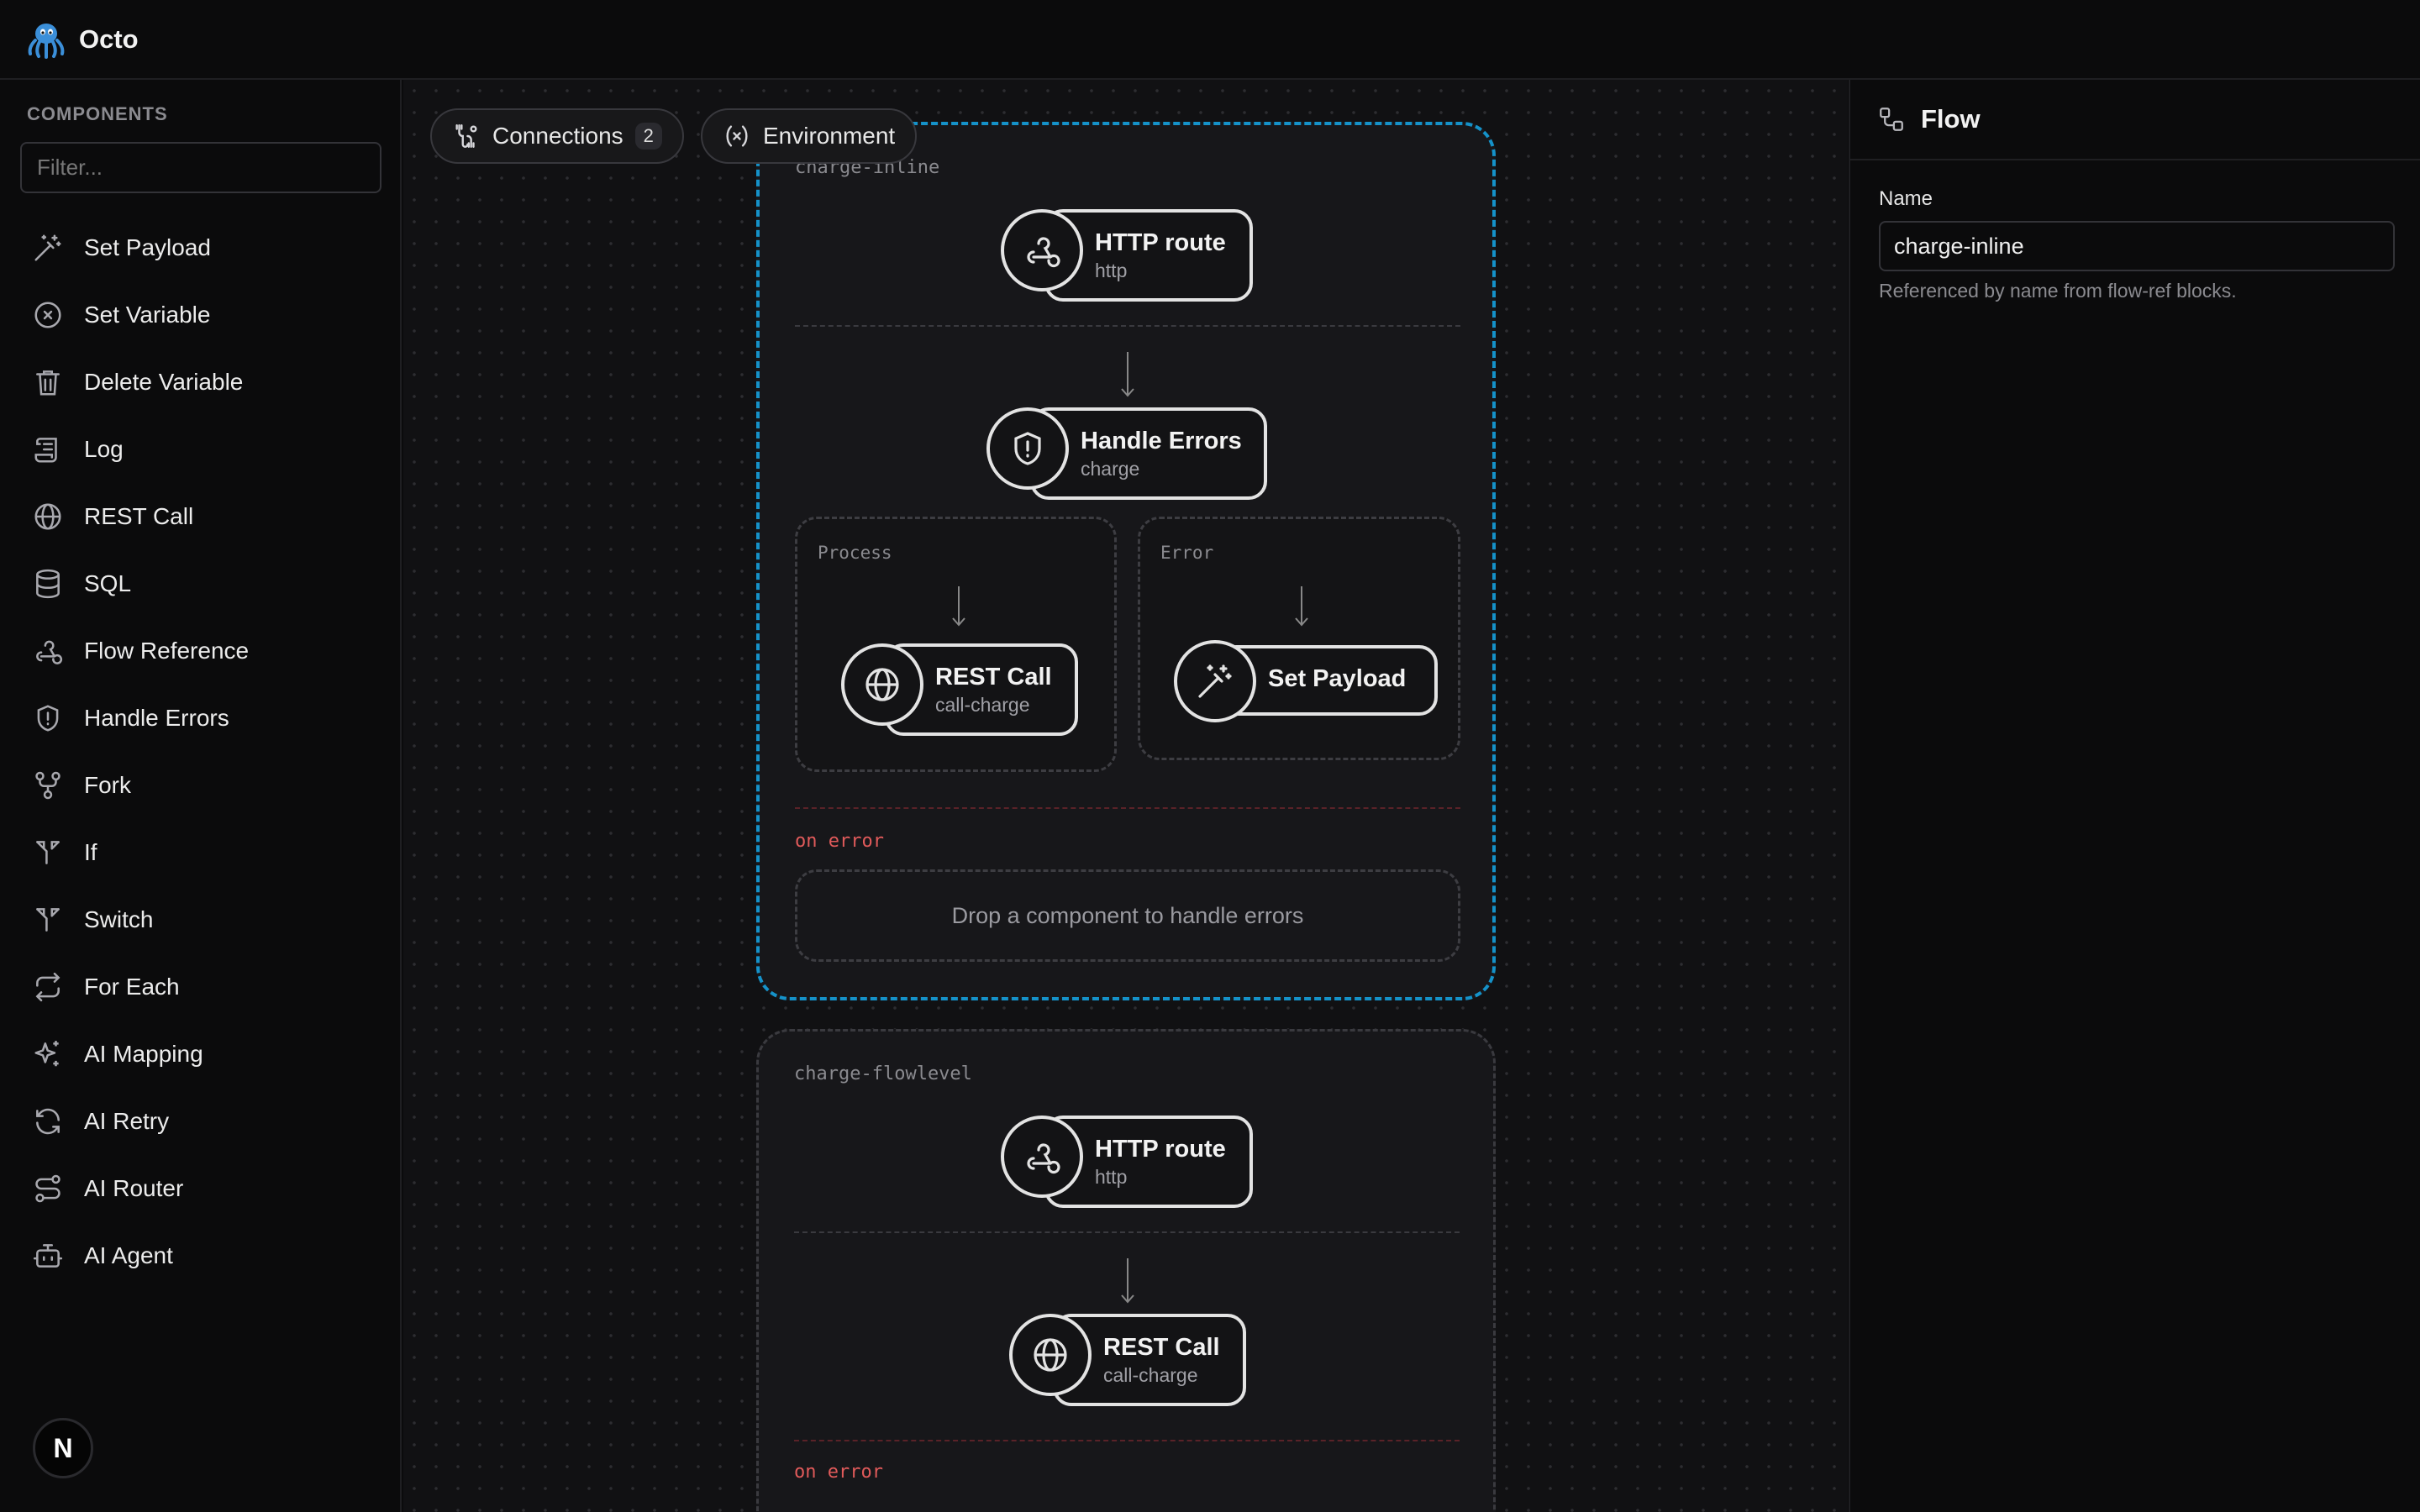  Describe the element at coordinates (1187, 553) in the screenshot. I see `error-label: Error` at that location.